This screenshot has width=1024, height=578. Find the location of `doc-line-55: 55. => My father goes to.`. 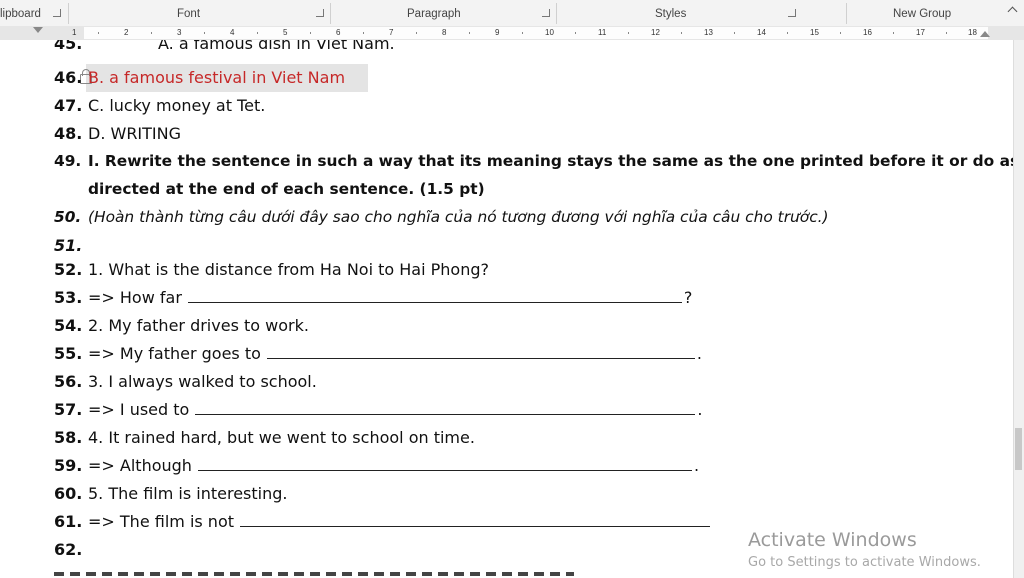

doc-line-55: 55. => My father goes to. is located at coordinates (378, 353).